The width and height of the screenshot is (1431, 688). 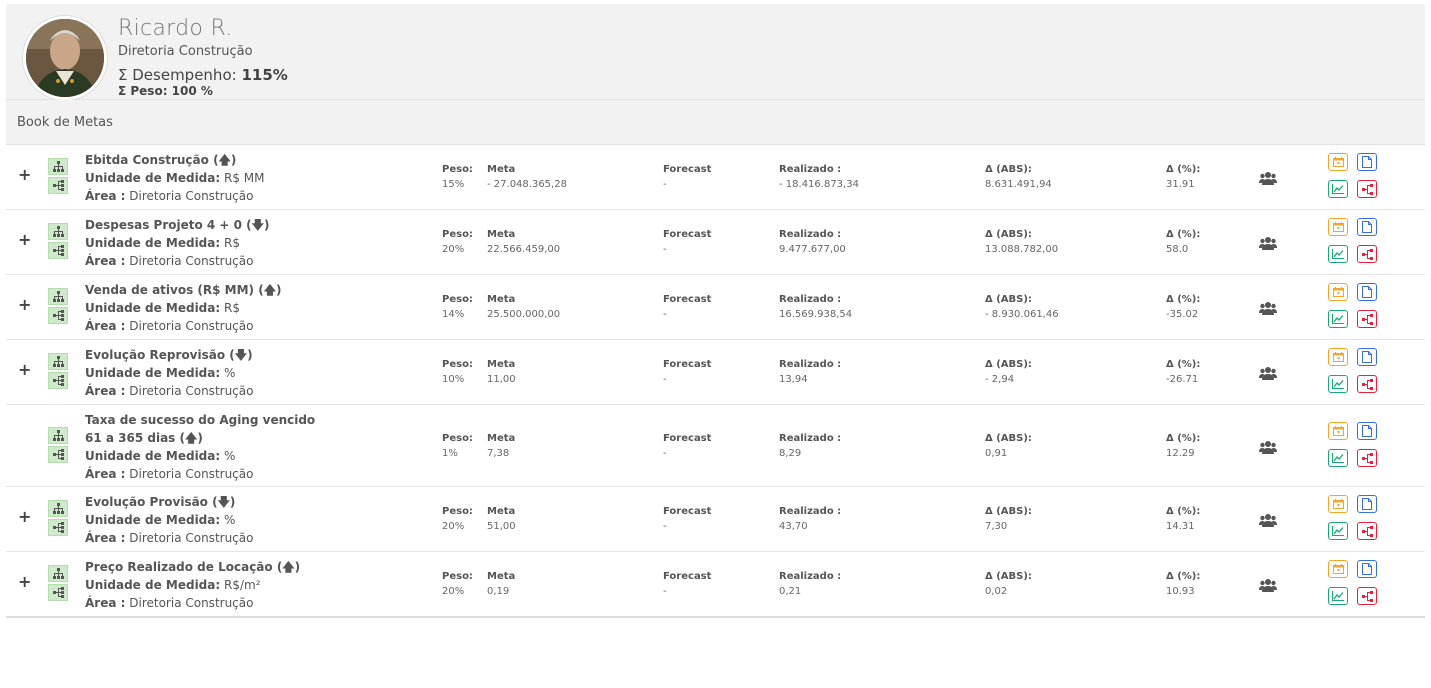 What do you see at coordinates (175, 28) in the screenshot?
I see `user-name: Ricardo R.` at bounding box center [175, 28].